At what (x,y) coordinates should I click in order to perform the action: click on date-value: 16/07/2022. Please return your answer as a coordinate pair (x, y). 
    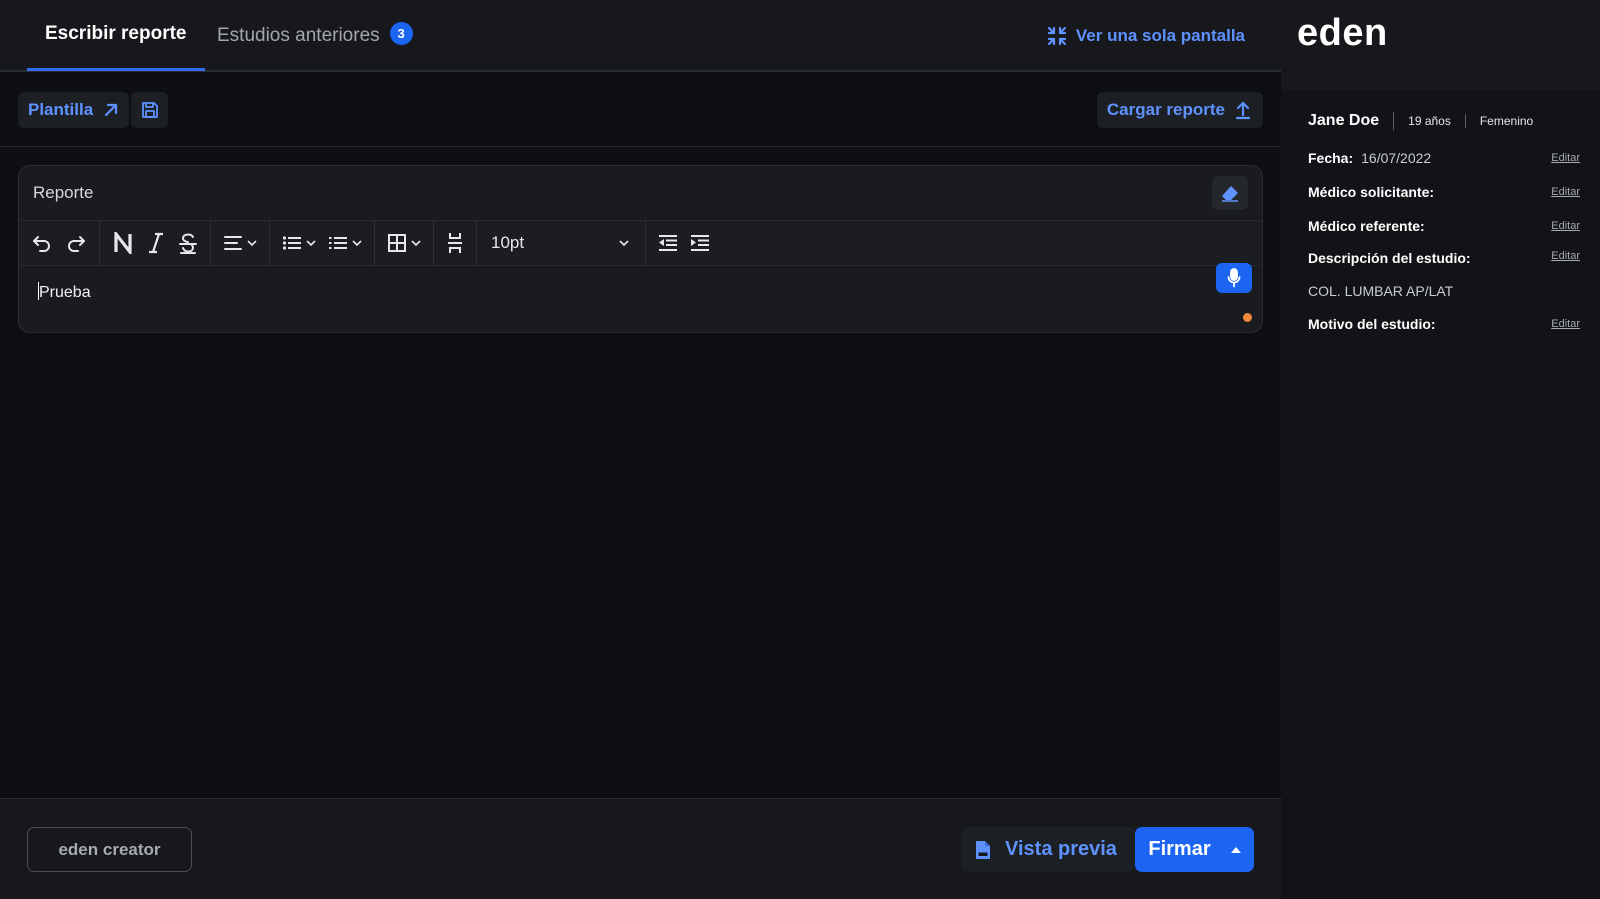
    Looking at the image, I should click on (1396, 158).